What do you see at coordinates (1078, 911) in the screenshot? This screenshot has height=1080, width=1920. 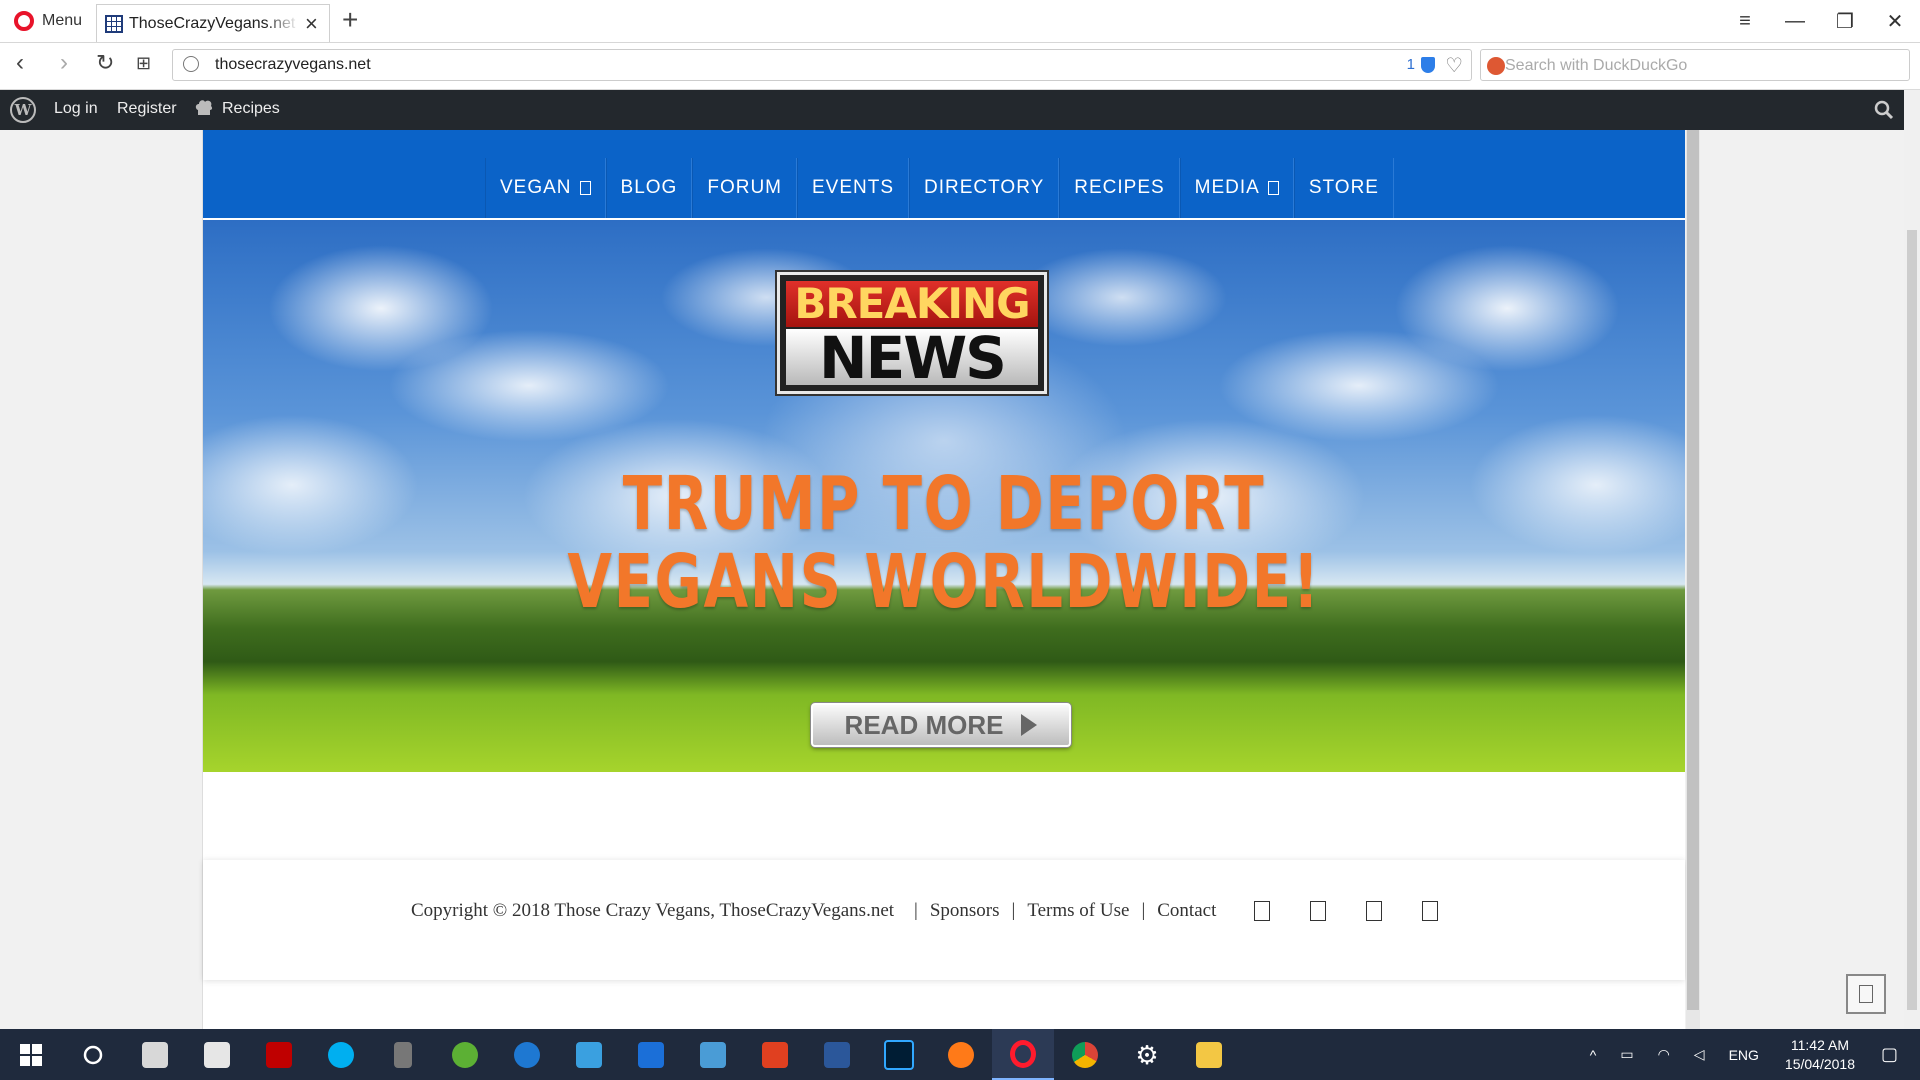 I see `footer-link-terms: Terms of Use` at bounding box center [1078, 911].